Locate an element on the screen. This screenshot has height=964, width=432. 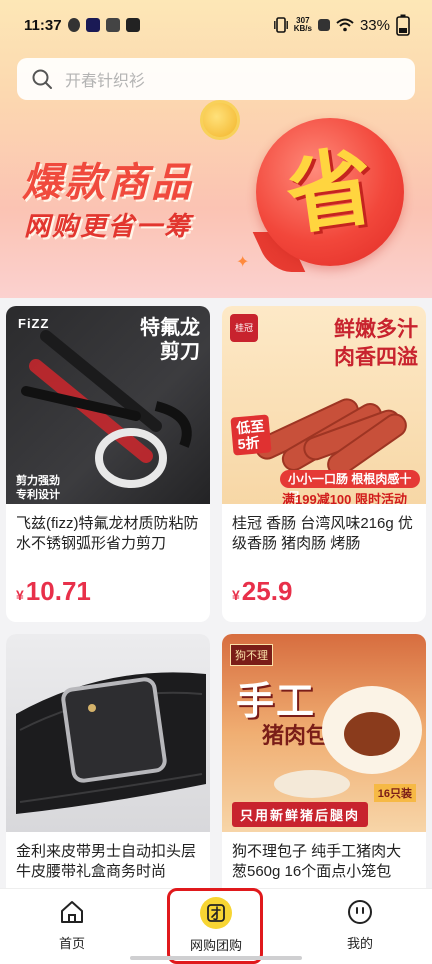
pack-tag: 16只装 is located at coordinates (394, 793).